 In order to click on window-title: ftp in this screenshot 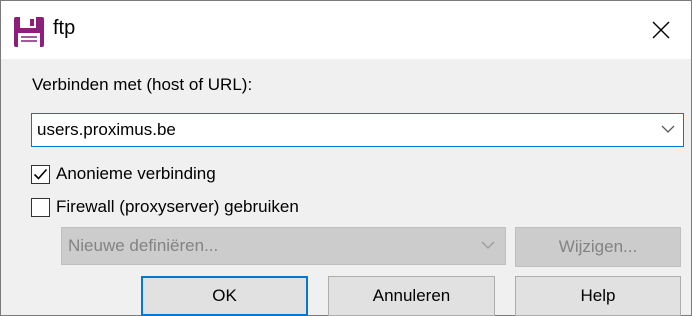, I will do `click(64, 28)`.